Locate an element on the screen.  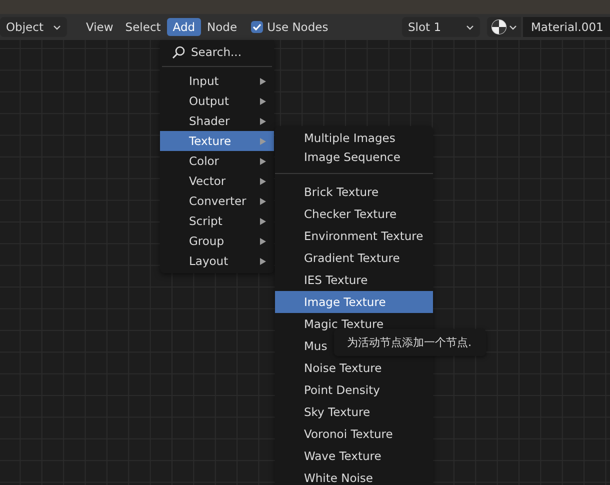
menu-item: Input is located at coordinates (217, 81).